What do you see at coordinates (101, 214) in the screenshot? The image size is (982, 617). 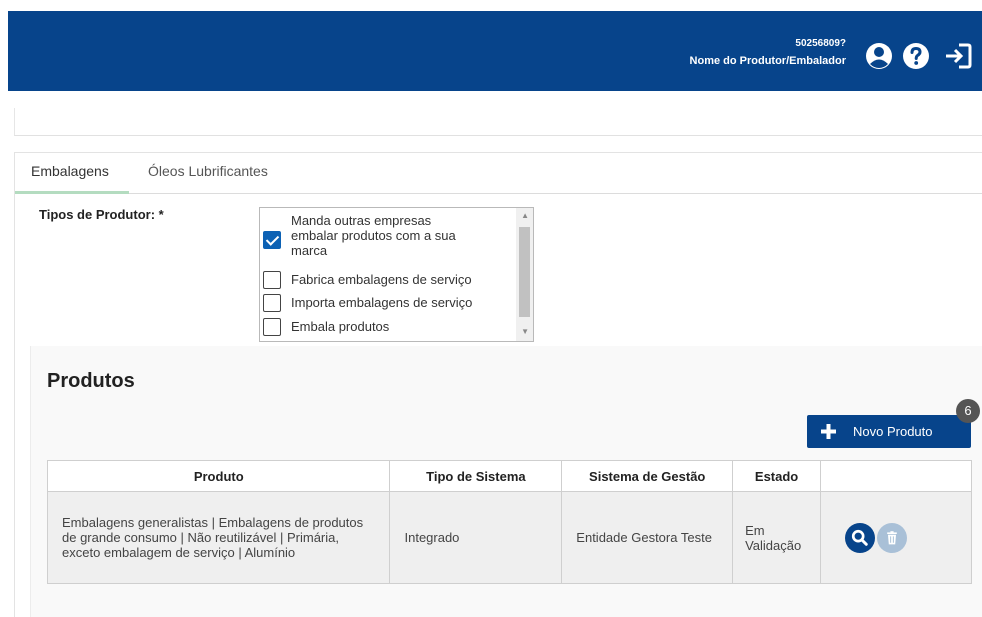 I see `tipos-produtor-label: Tipos de Produtor: *` at bounding box center [101, 214].